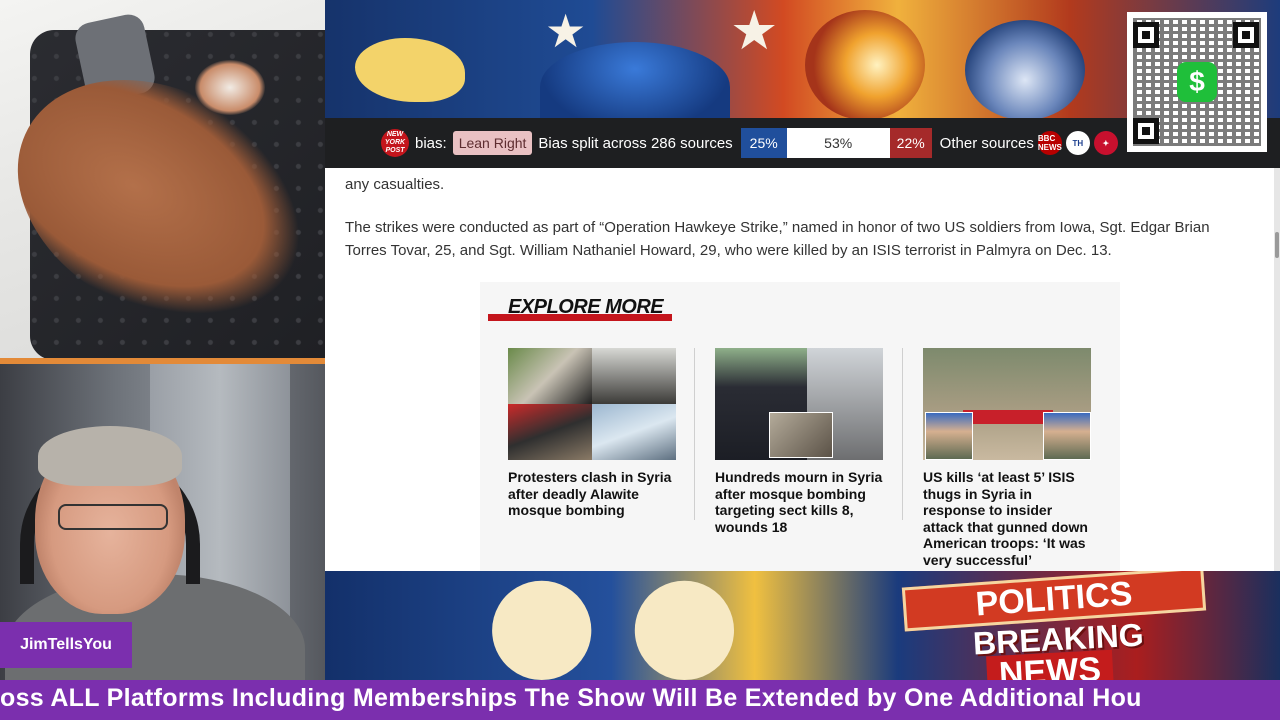  I want to click on puppy, so click(230, 87).